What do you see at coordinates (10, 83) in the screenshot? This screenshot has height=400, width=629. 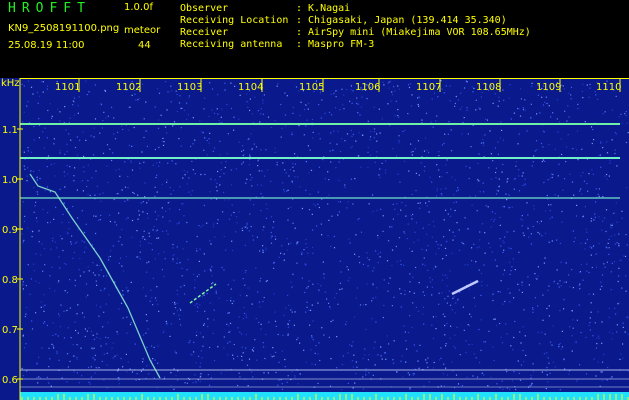 I see `y-unit-label: kHz` at bounding box center [10, 83].